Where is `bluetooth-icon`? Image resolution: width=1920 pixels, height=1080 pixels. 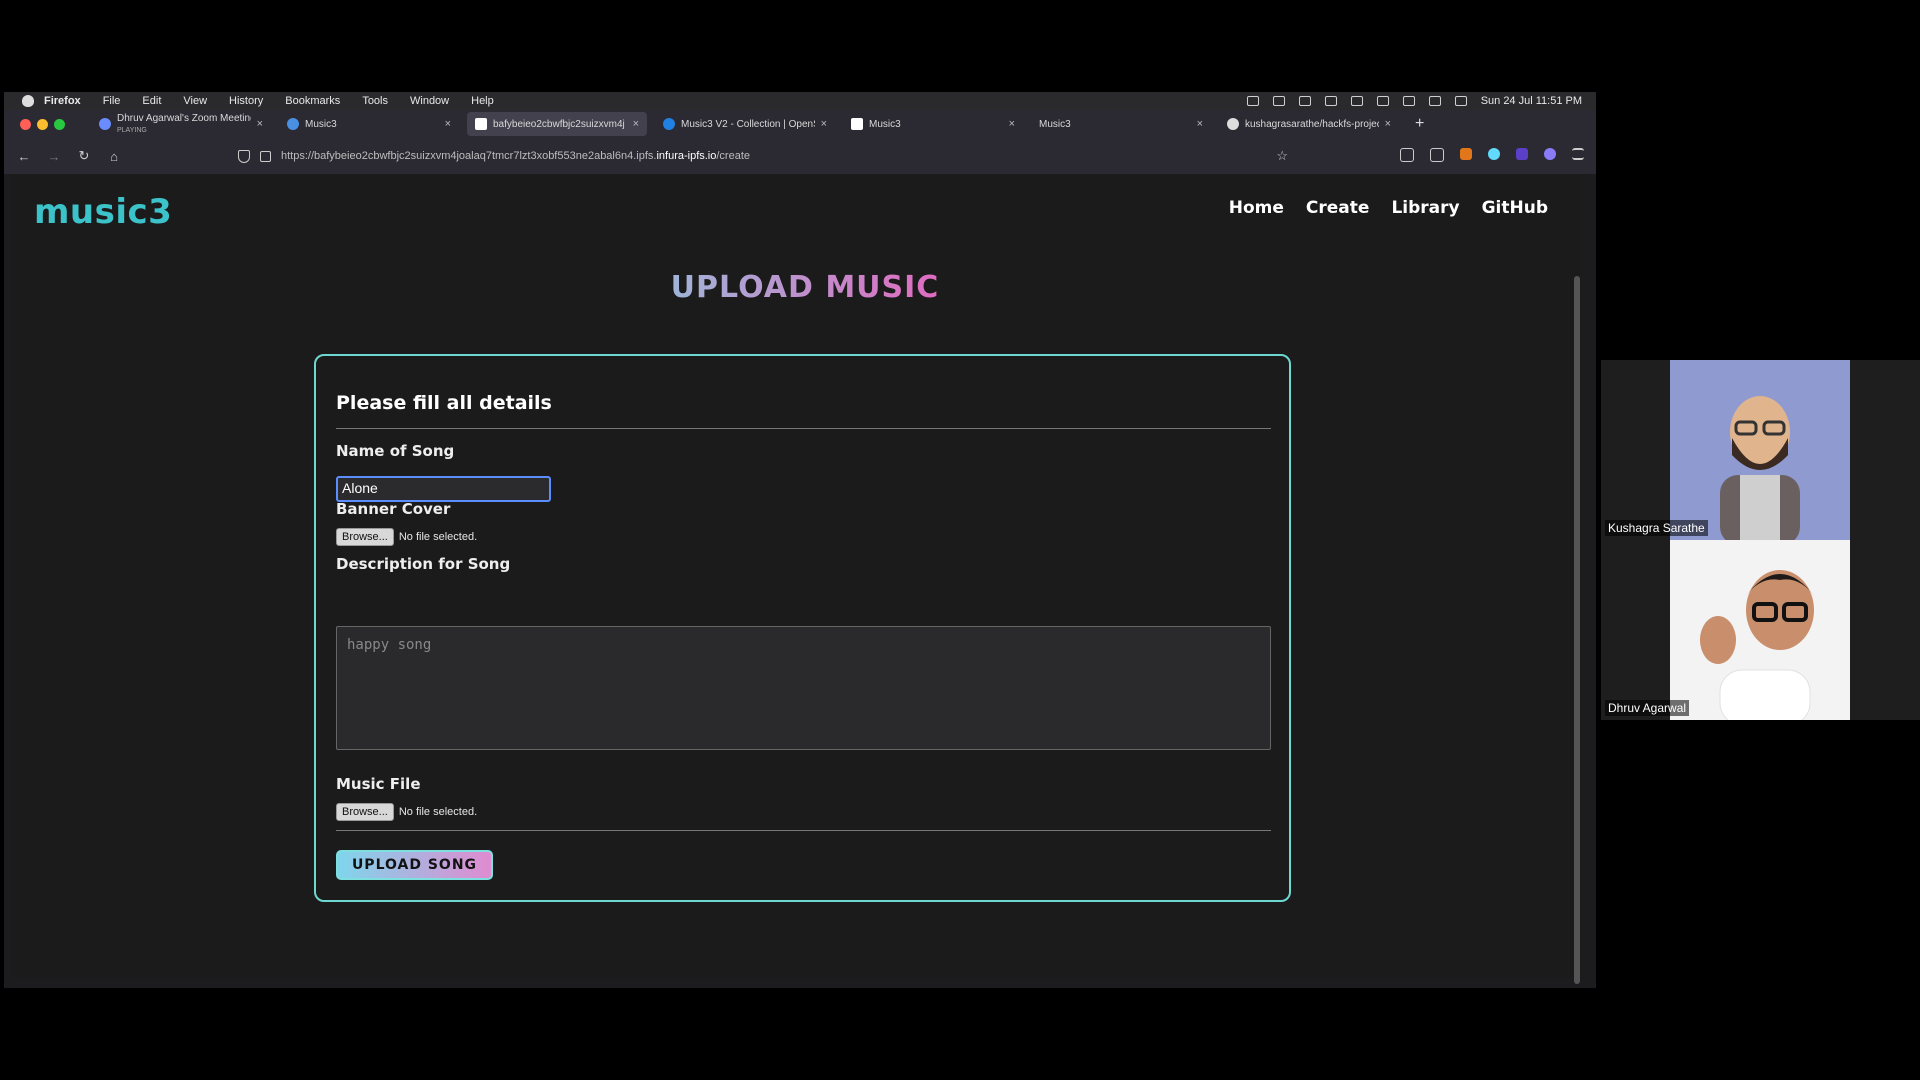
bluetooth-icon is located at coordinates (1356, 101).